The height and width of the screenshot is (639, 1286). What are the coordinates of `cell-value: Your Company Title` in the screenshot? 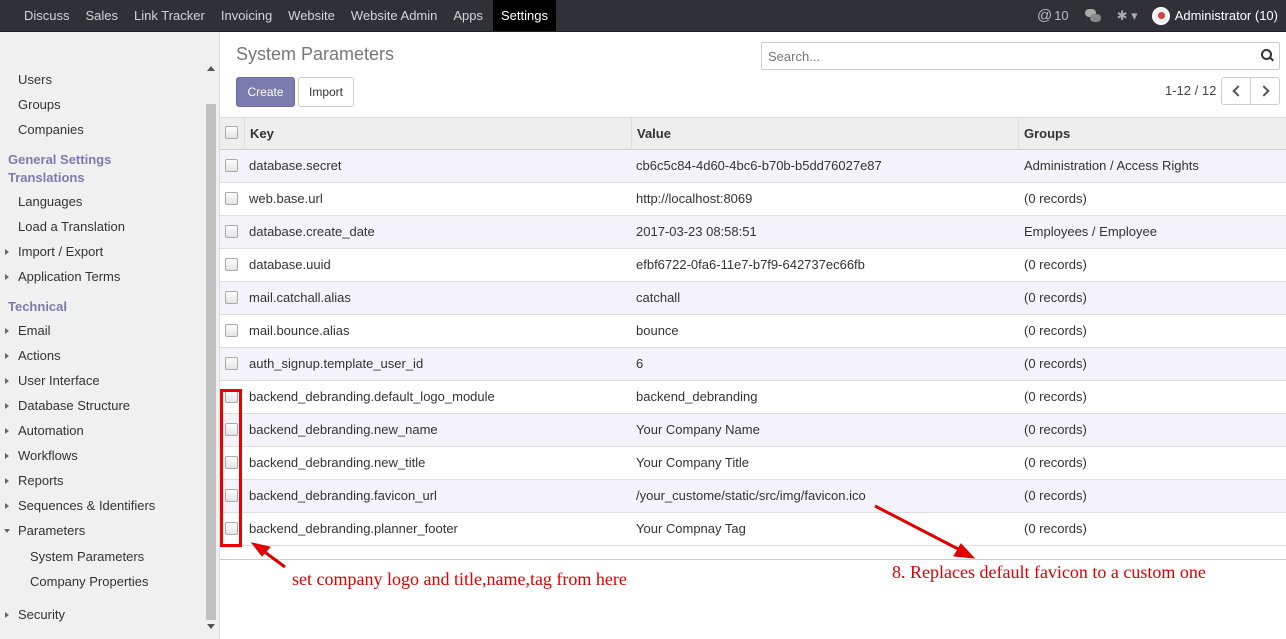 It's located at (692, 462).